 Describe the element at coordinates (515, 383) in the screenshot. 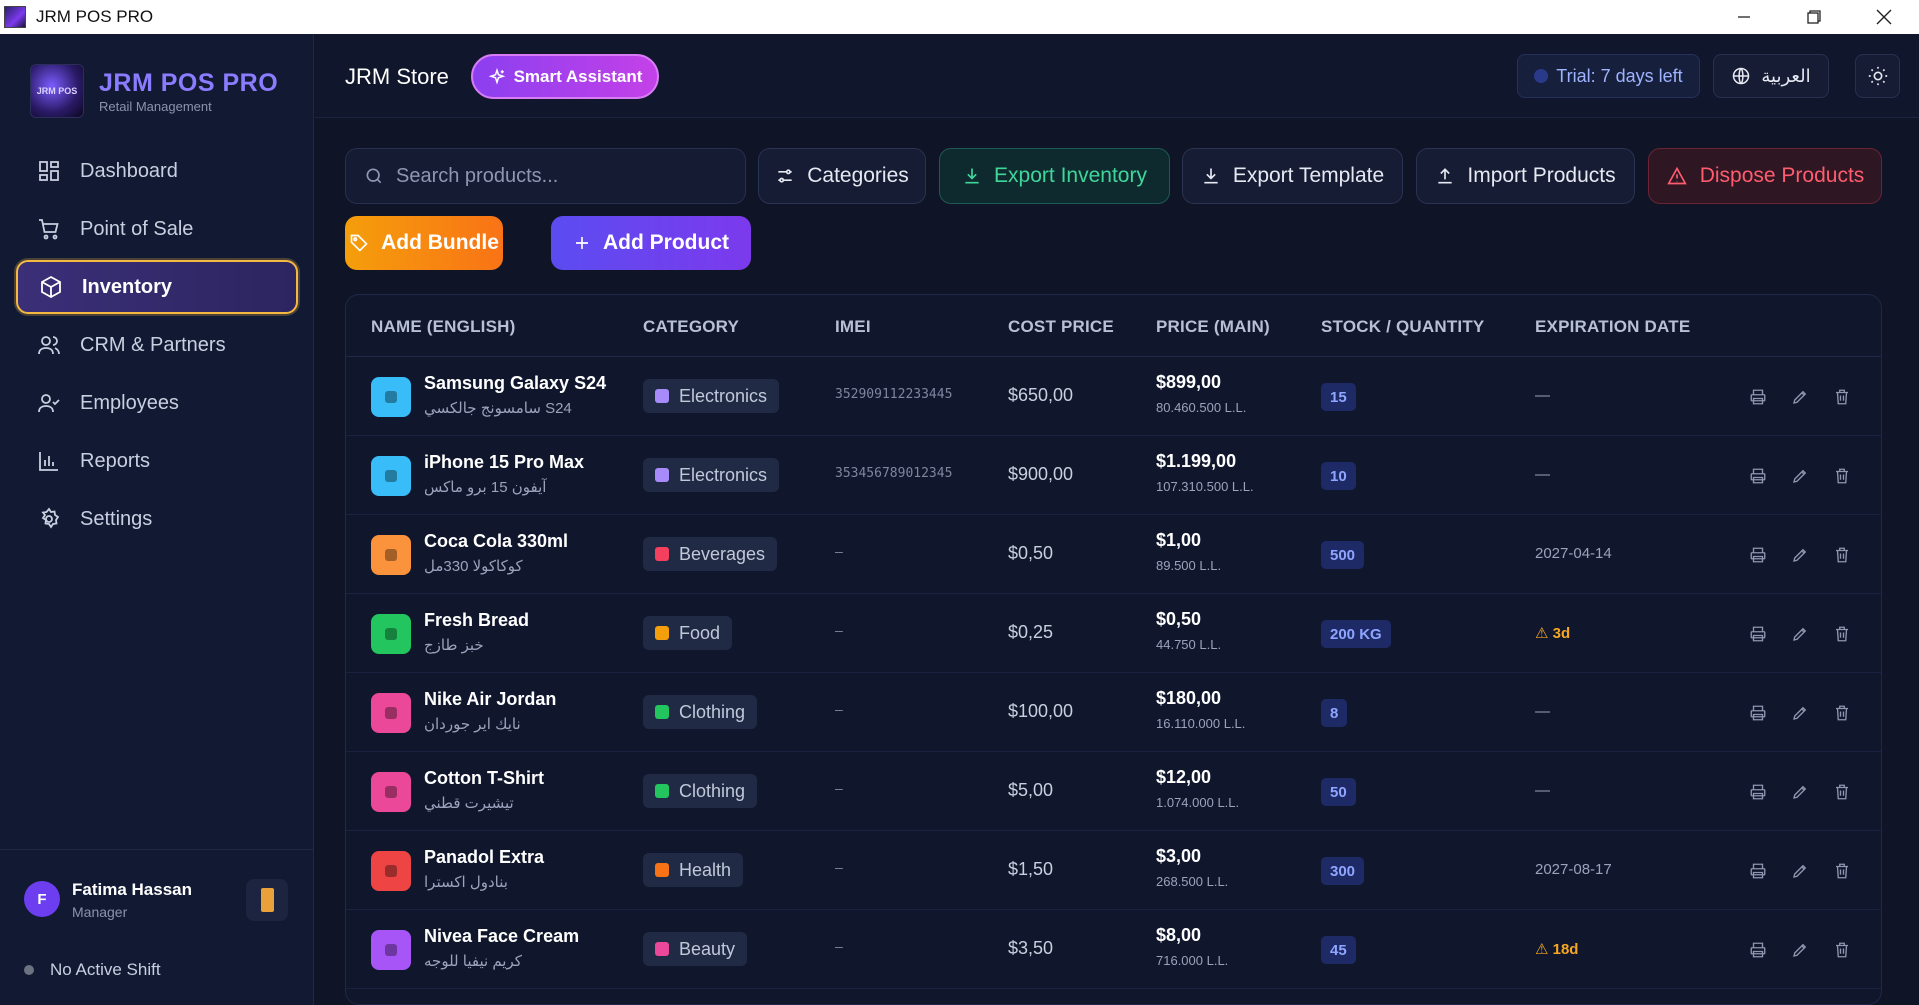

I see `product-name: Samsung Galaxy S24` at that location.